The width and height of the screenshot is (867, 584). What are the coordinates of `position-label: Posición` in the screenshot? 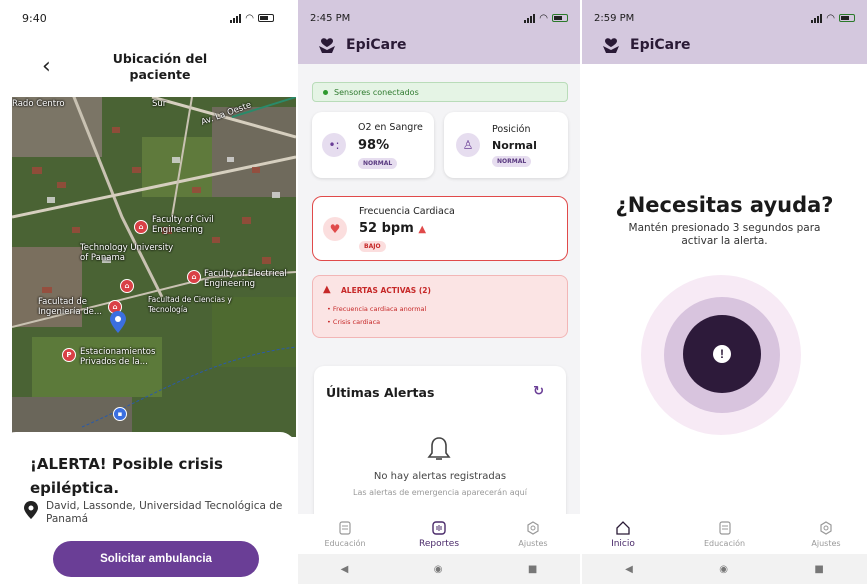 It's located at (511, 129).